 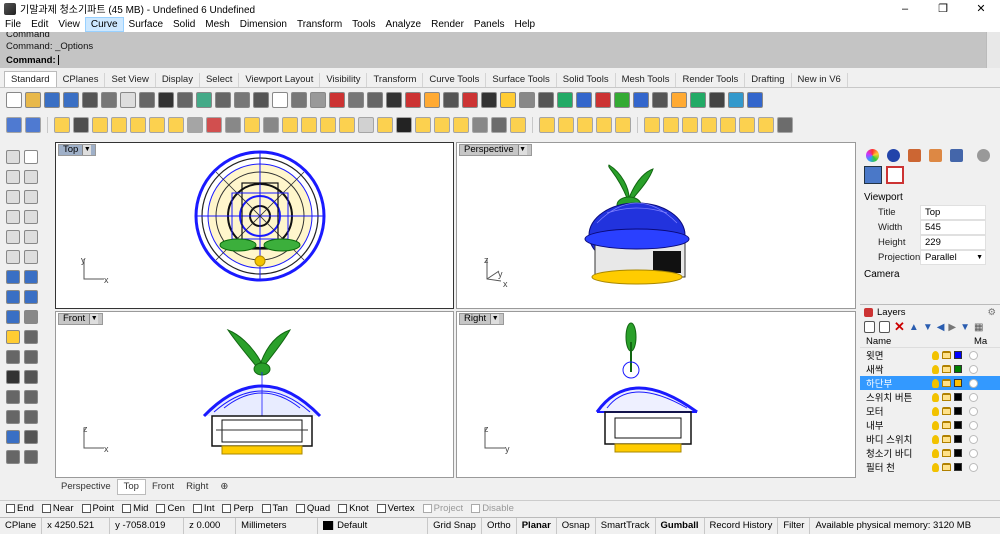 What do you see at coordinates (521, 80) in the screenshot?
I see `tab-surface-tools: Surface Tools` at bounding box center [521, 80].